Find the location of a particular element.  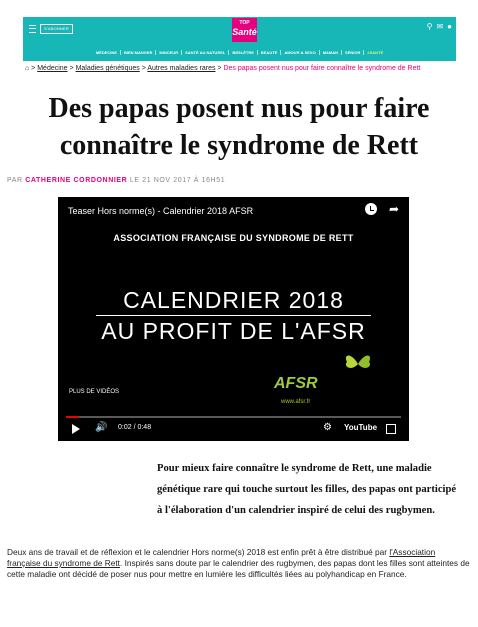

afsr-logo: AFSR is located at coordinates (296, 383).